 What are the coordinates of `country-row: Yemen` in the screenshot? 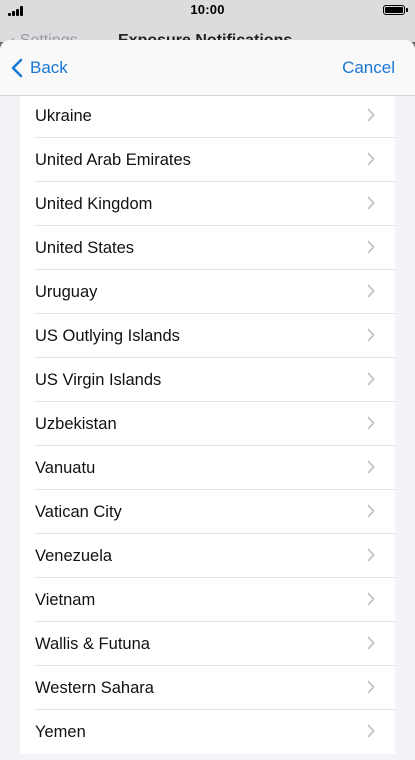 It's located at (207, 732).